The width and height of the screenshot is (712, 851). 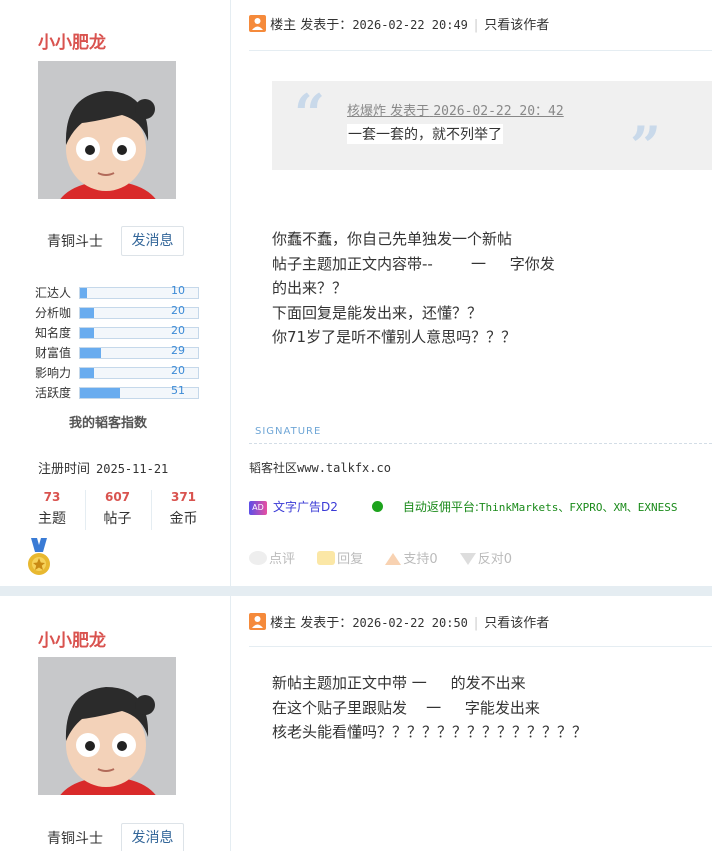 I want to click on signature-label: SIGNATURE, so click(x=288, y=431).